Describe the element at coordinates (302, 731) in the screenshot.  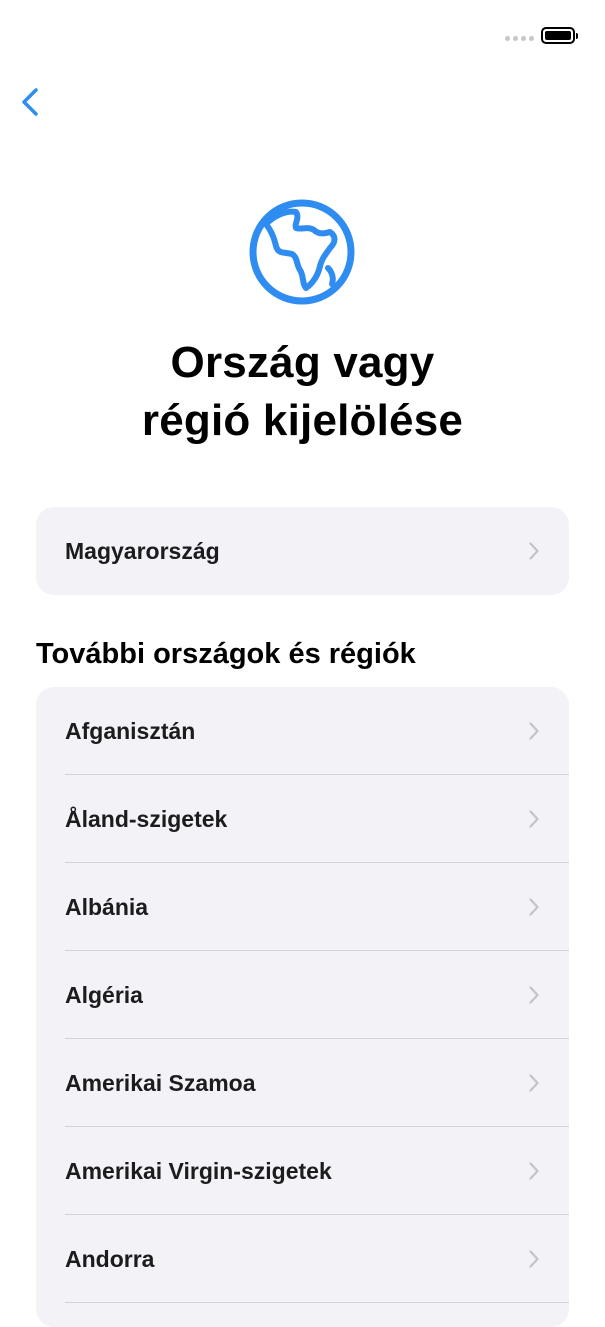
I see `country-row: Afganisztán` at that location.